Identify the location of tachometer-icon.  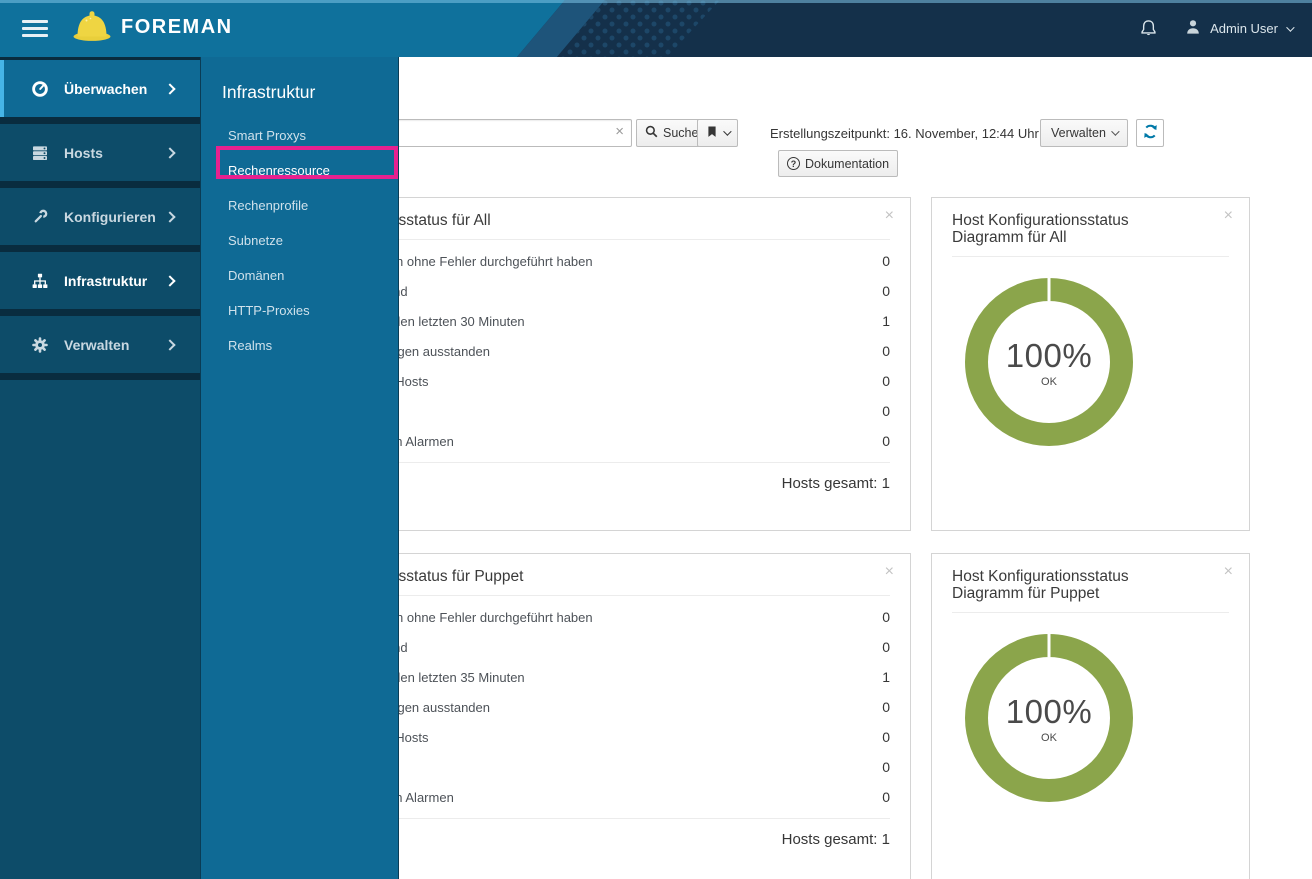
(40, 89).